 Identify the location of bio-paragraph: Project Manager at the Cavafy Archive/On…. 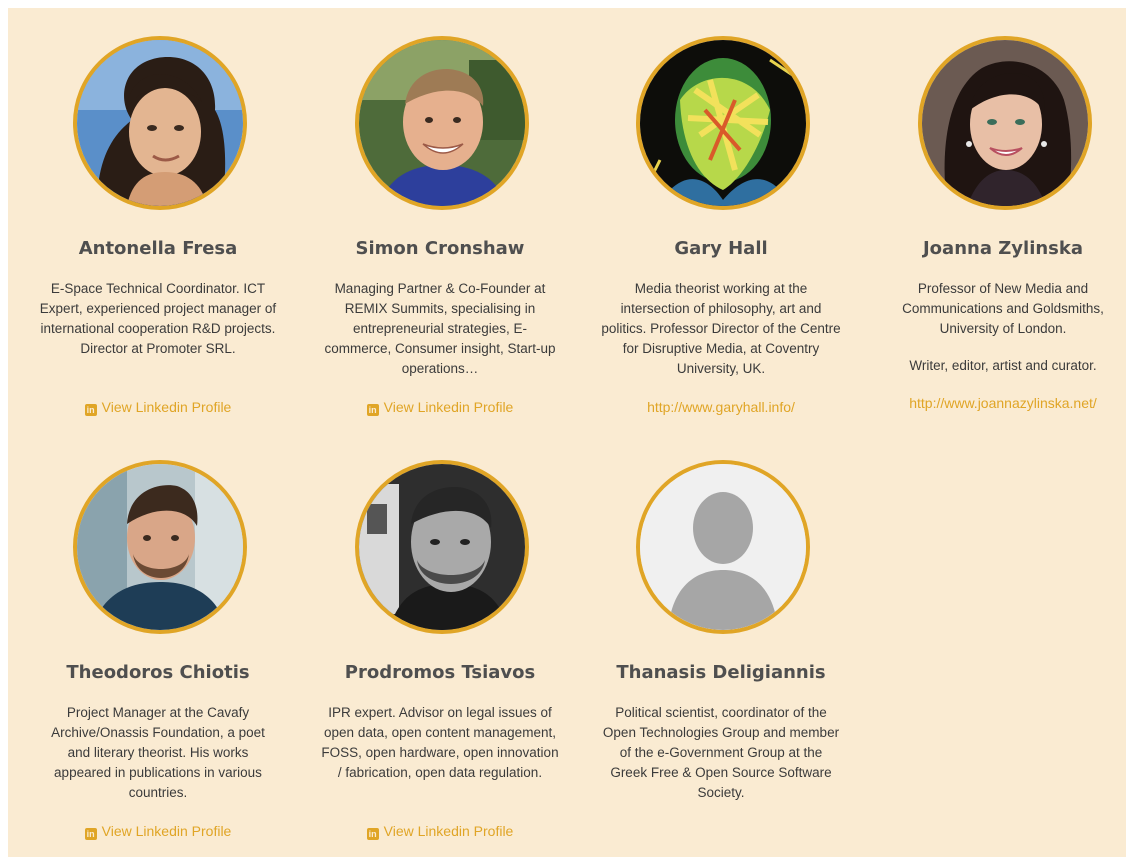
(158, 752).